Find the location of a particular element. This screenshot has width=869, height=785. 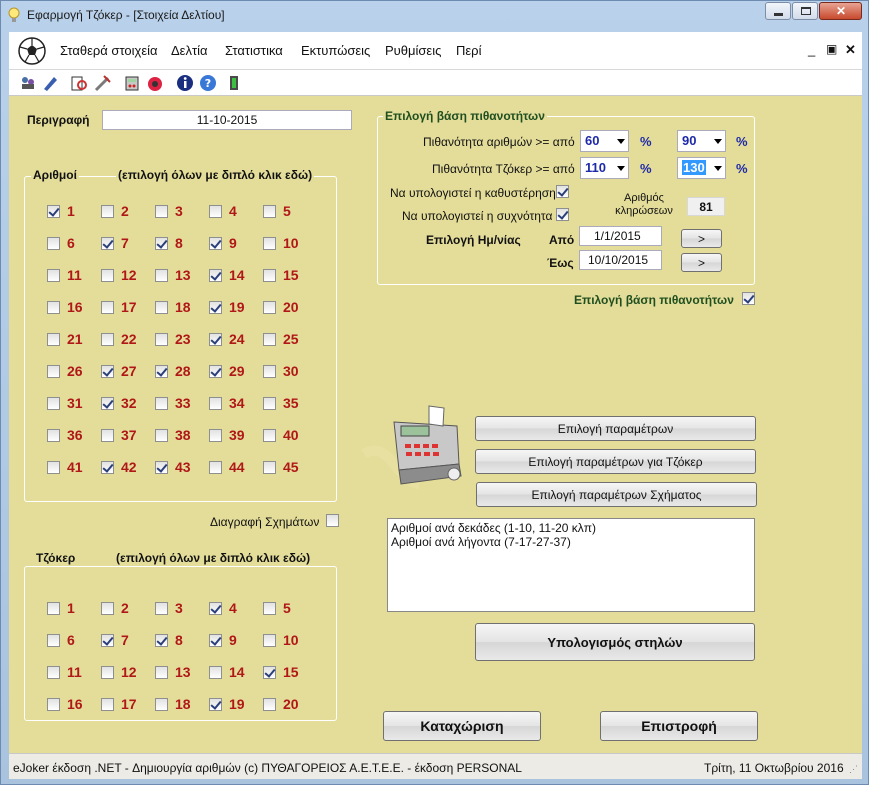

menu-tickets: Δελτία is located at coordinates (189, 50).